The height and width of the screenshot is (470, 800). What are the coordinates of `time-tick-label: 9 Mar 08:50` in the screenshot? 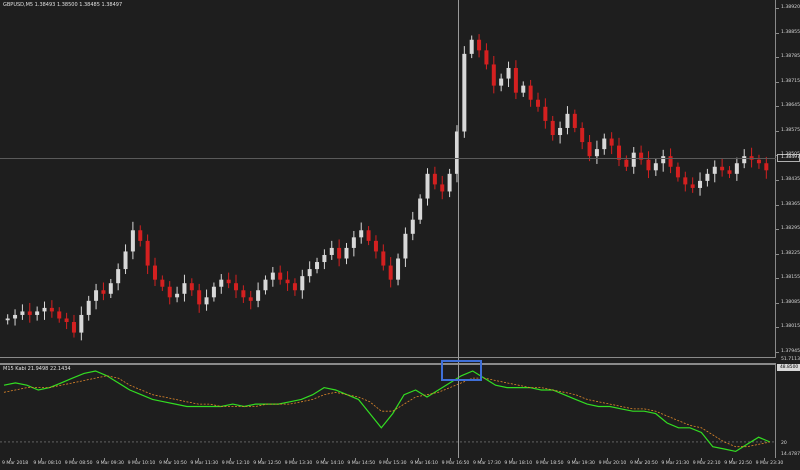 It's located at (78, 463).